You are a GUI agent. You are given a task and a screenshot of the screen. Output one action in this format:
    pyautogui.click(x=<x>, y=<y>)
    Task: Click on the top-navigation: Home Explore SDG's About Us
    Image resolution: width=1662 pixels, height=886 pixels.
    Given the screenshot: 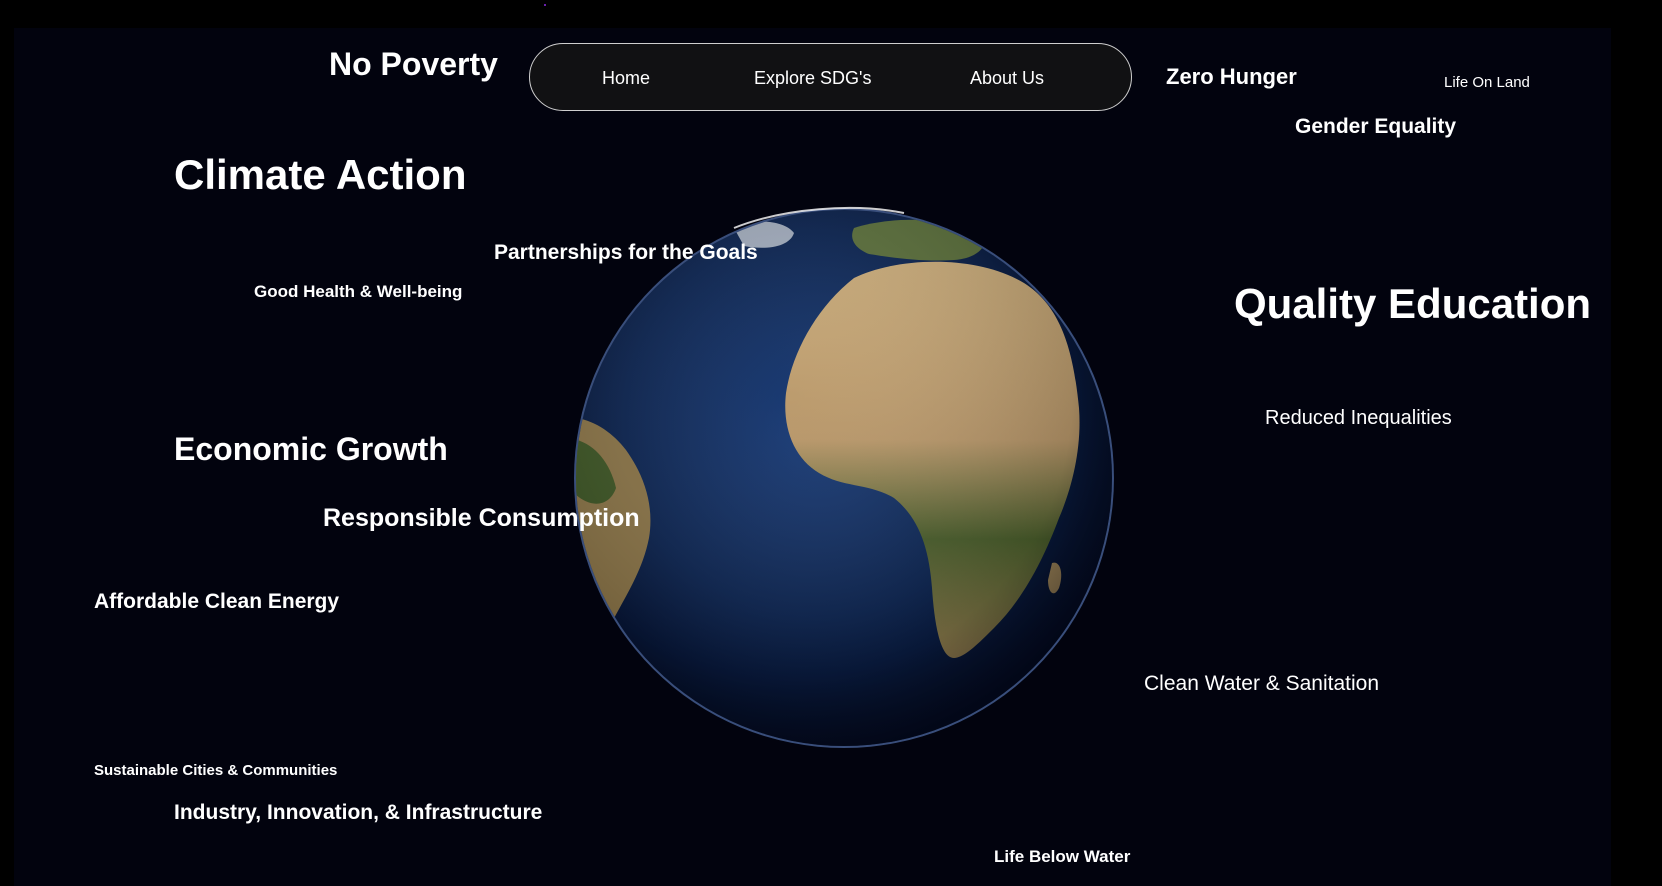 What is the action you would take?
    pyautogui.click(x=830, y=77)
    